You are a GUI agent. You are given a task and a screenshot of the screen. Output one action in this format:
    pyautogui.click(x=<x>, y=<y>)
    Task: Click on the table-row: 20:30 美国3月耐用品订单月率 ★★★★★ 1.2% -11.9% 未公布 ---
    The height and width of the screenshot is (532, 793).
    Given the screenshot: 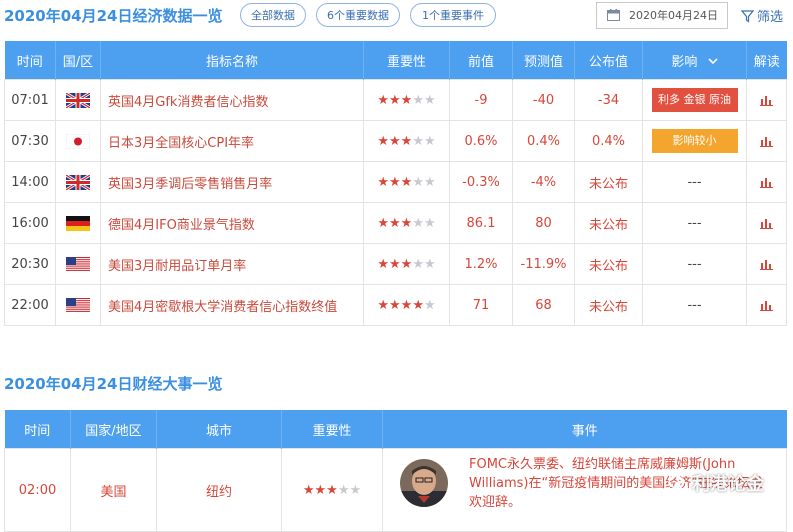 What is the action you would take?
    pyautogui.click(x=395, y=264)
    